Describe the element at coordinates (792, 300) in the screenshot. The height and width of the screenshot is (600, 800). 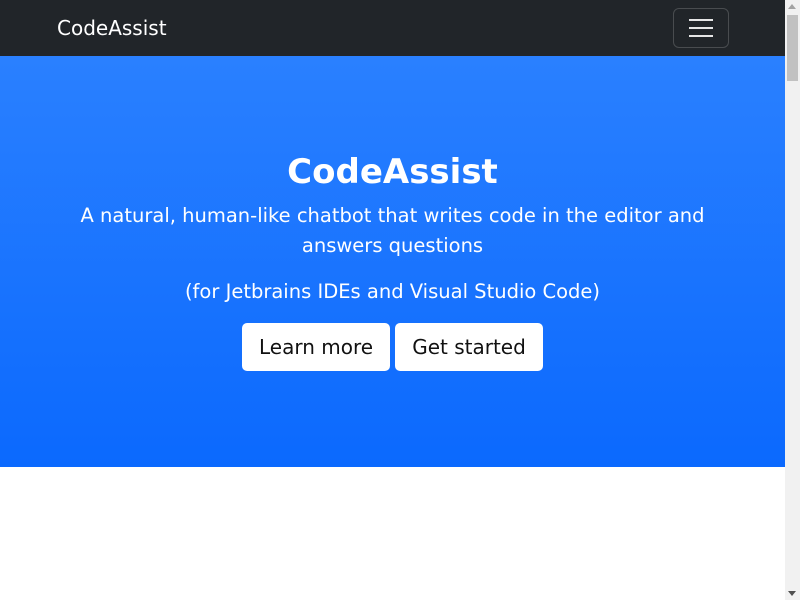
I see `vertical-scrollbar` at that location.